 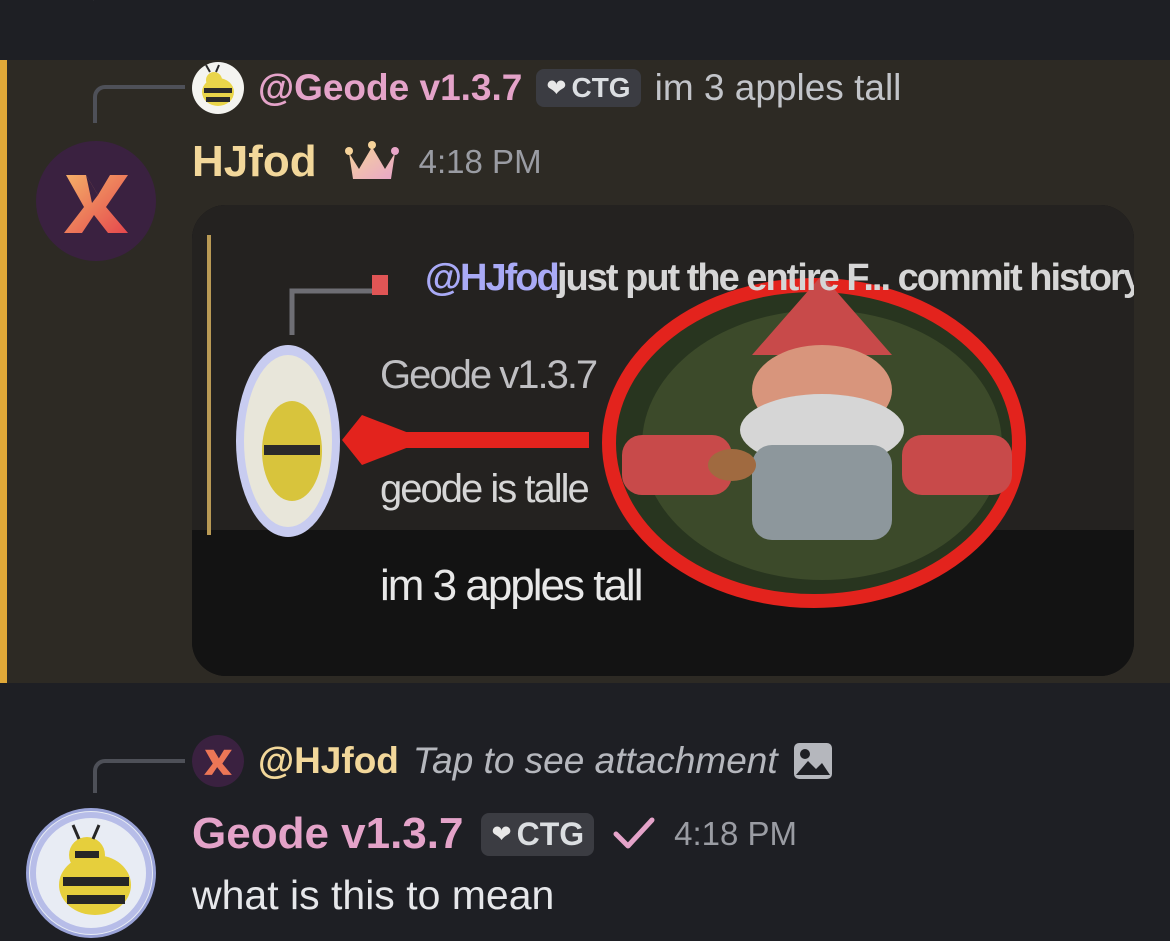 What do you see at coordinates (585, 30) in the screenshot?
I see `previous-message-remnant` at bounding box center [585, 30].